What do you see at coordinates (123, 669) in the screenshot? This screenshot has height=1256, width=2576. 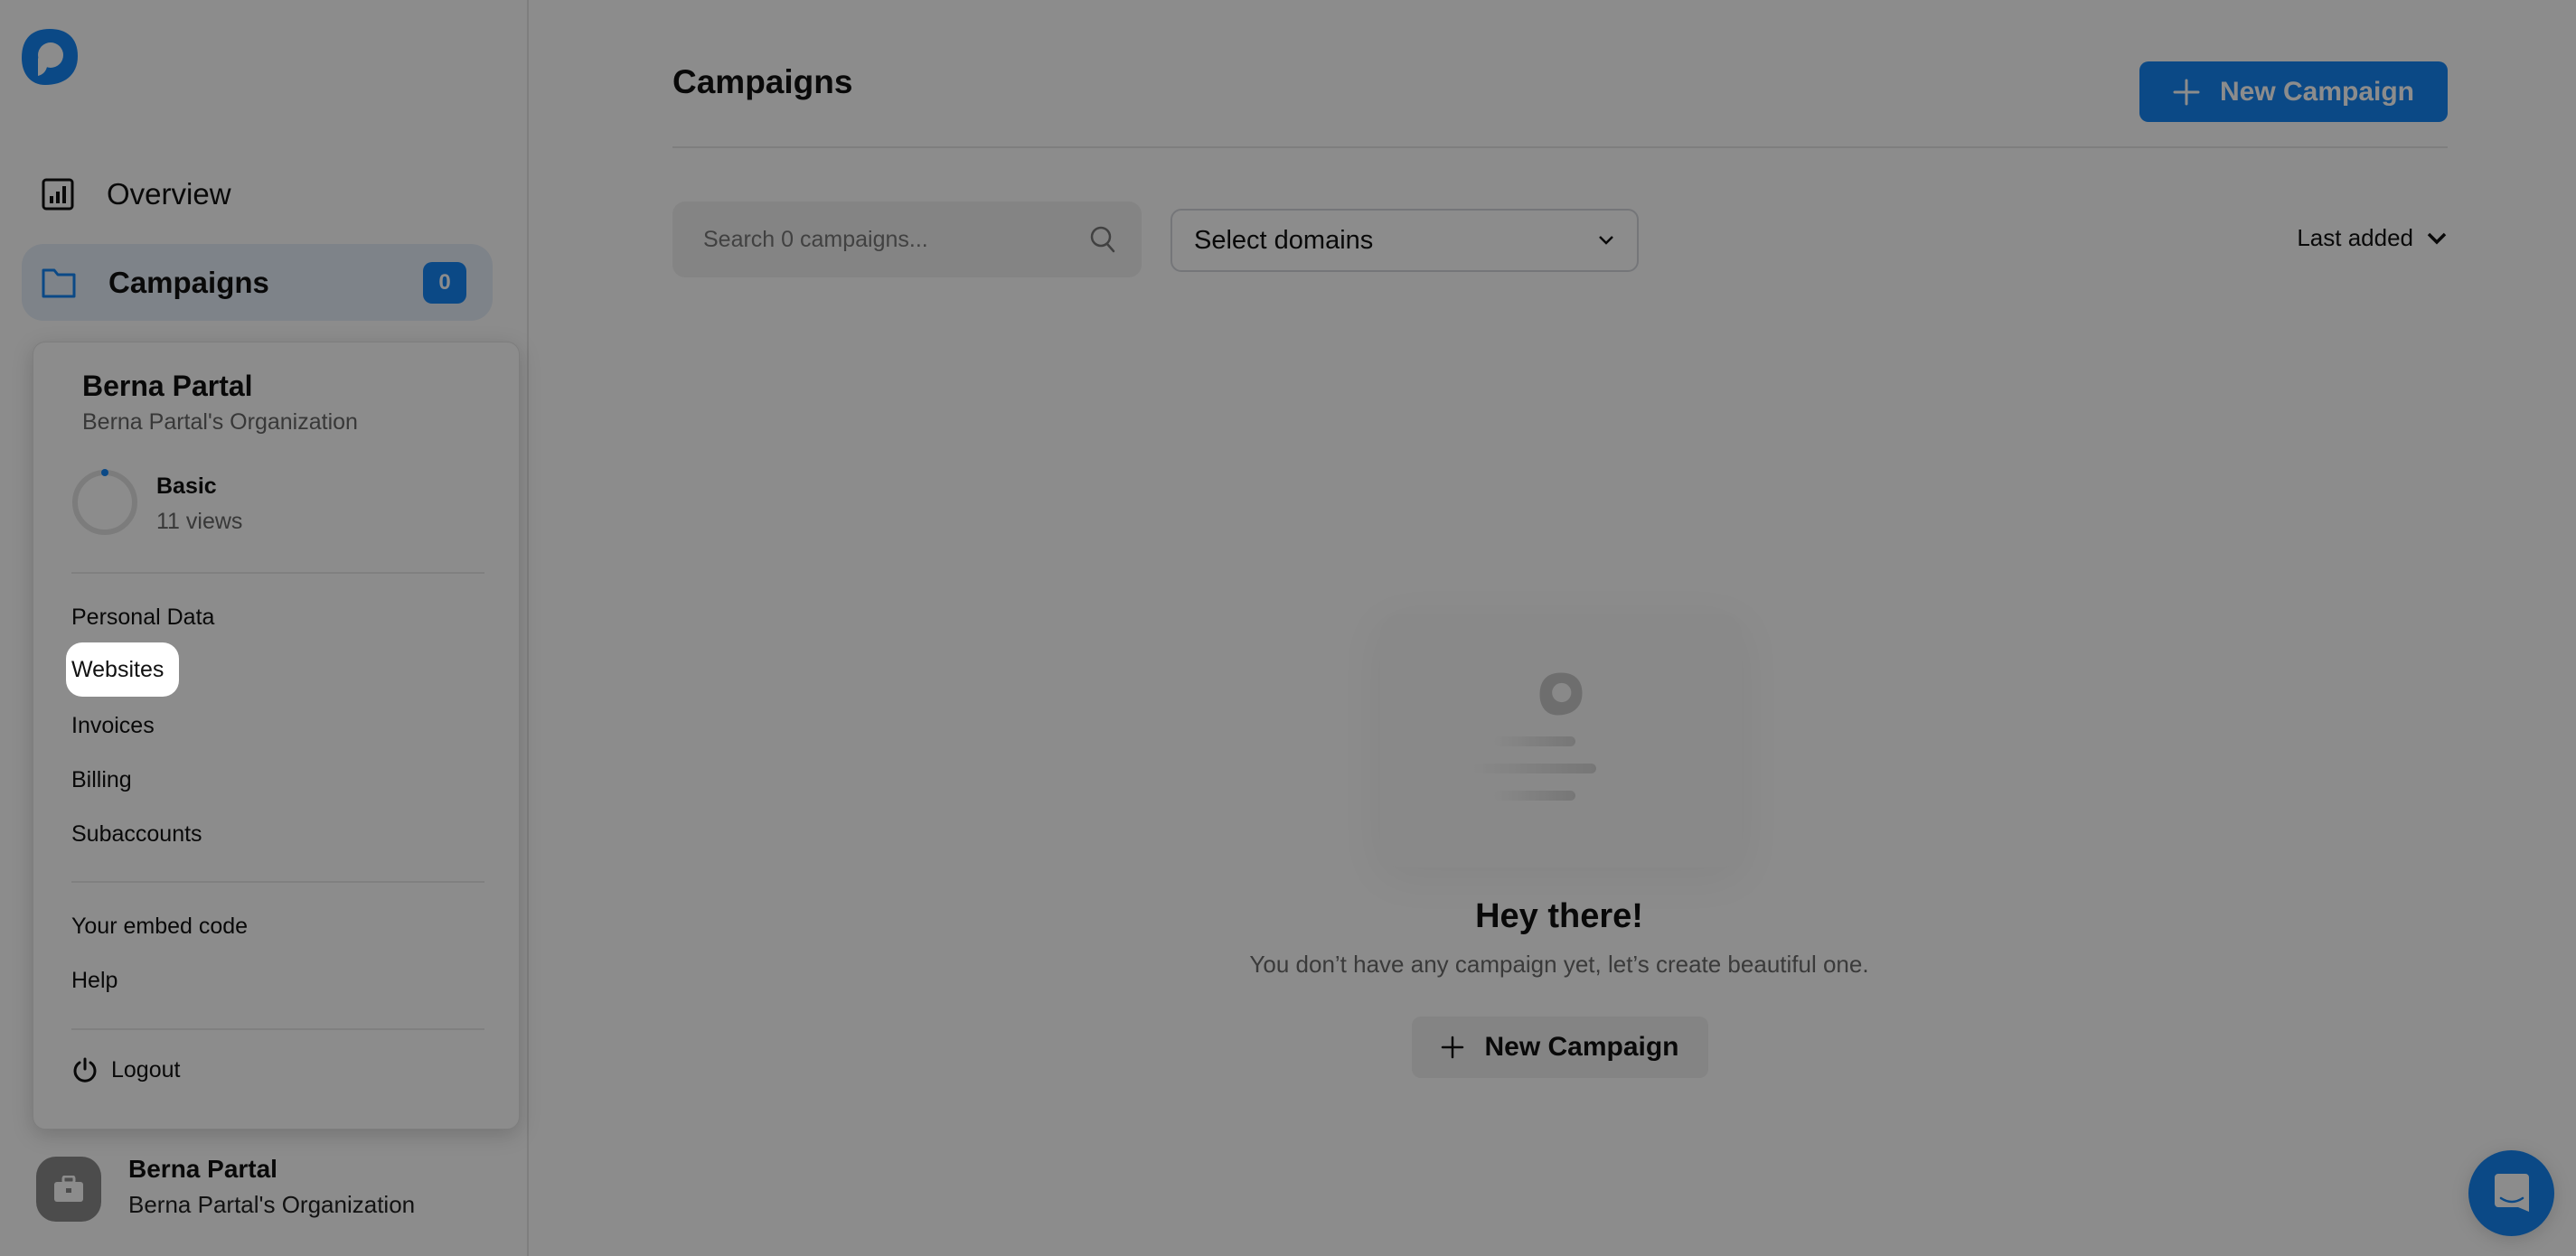 I see `menu-item-websites: Websites` at bounding box center [123, 669].